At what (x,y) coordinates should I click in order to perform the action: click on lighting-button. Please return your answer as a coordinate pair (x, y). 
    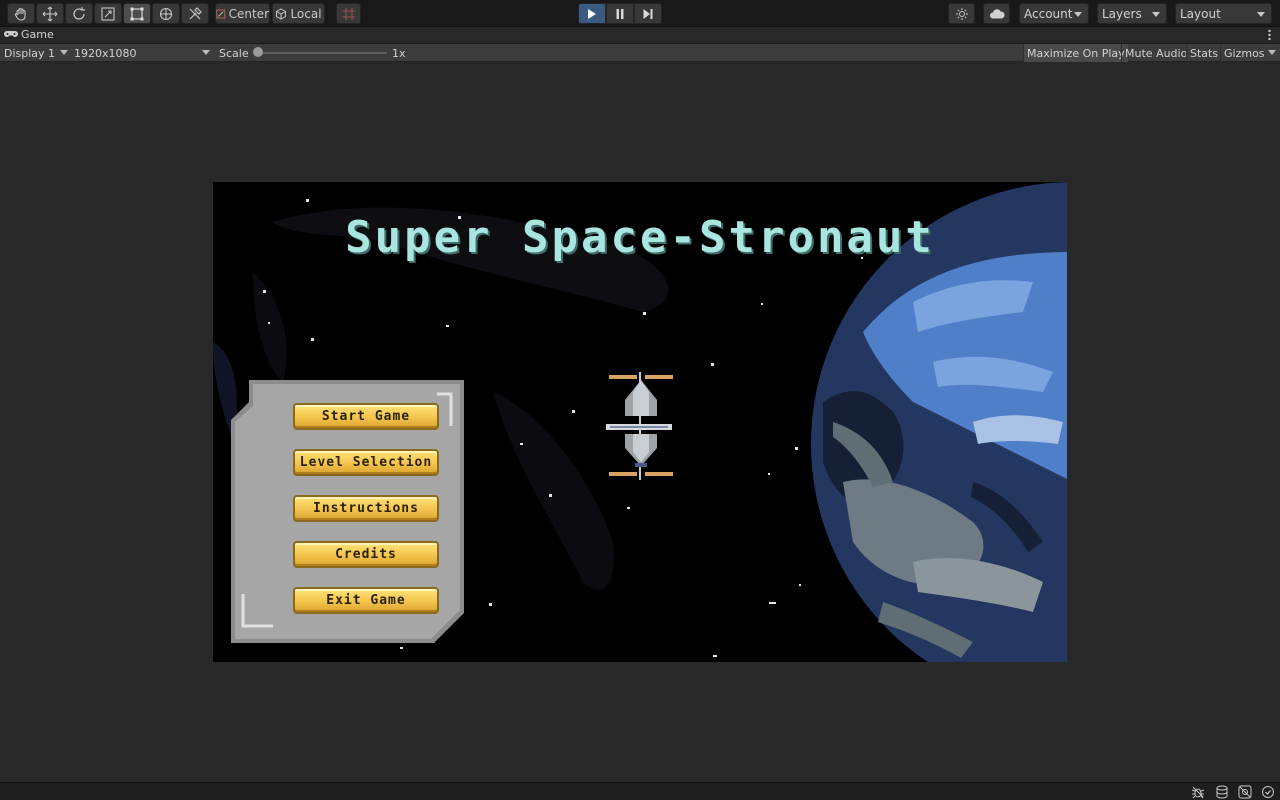
    Looking at the image, I should click on (961, 13).